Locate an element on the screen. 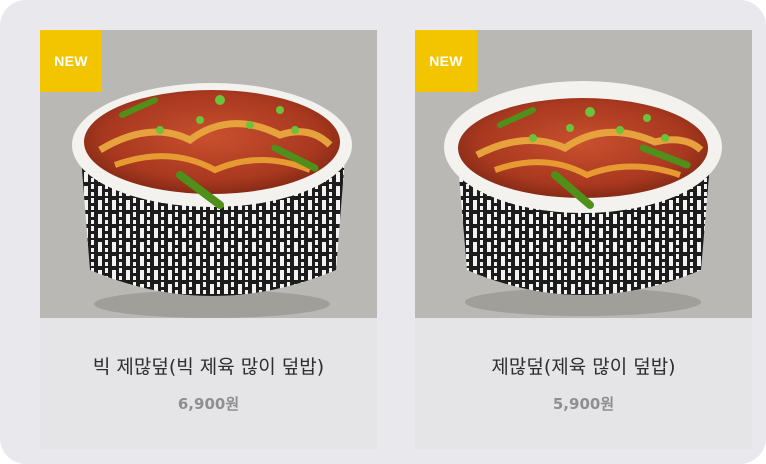 This screenshot has height=464, width=766. product-name: 제많덮(제육 많이 덮밥) is located at coordinates (583, 365).